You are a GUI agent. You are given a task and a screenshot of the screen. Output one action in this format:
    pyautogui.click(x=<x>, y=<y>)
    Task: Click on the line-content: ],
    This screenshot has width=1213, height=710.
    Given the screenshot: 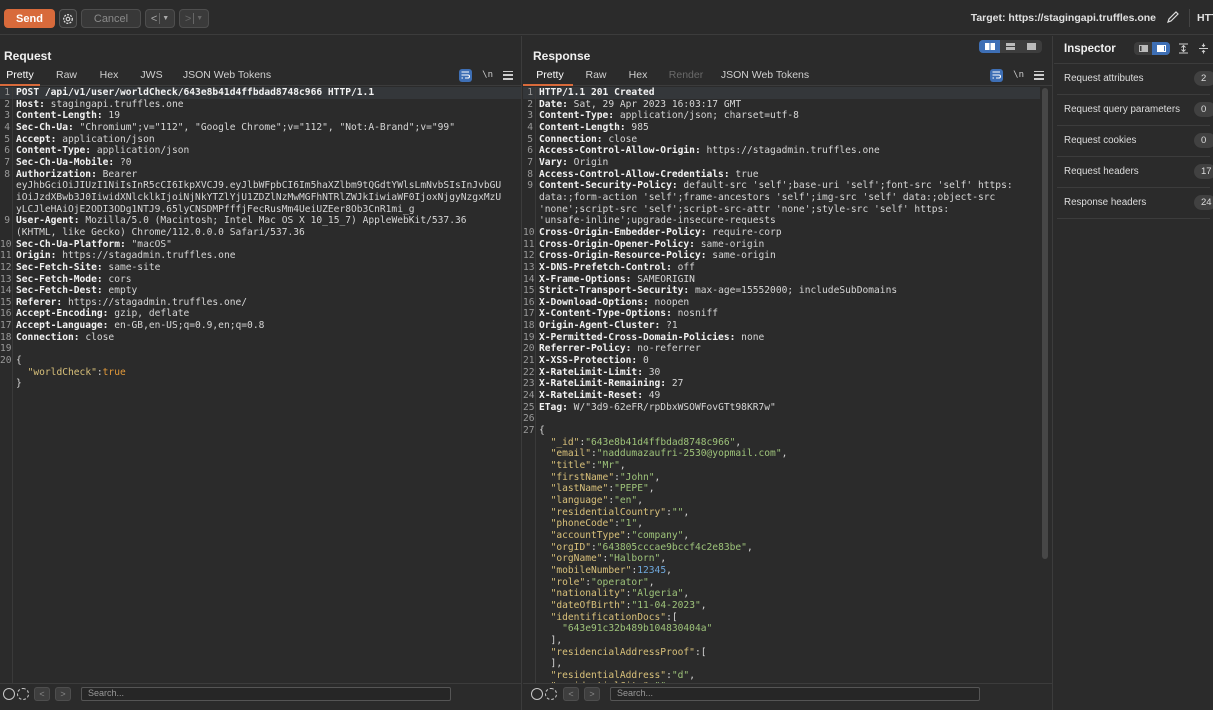 What is the action you would take?
    pyautogui.click(x=789, y=641)
    